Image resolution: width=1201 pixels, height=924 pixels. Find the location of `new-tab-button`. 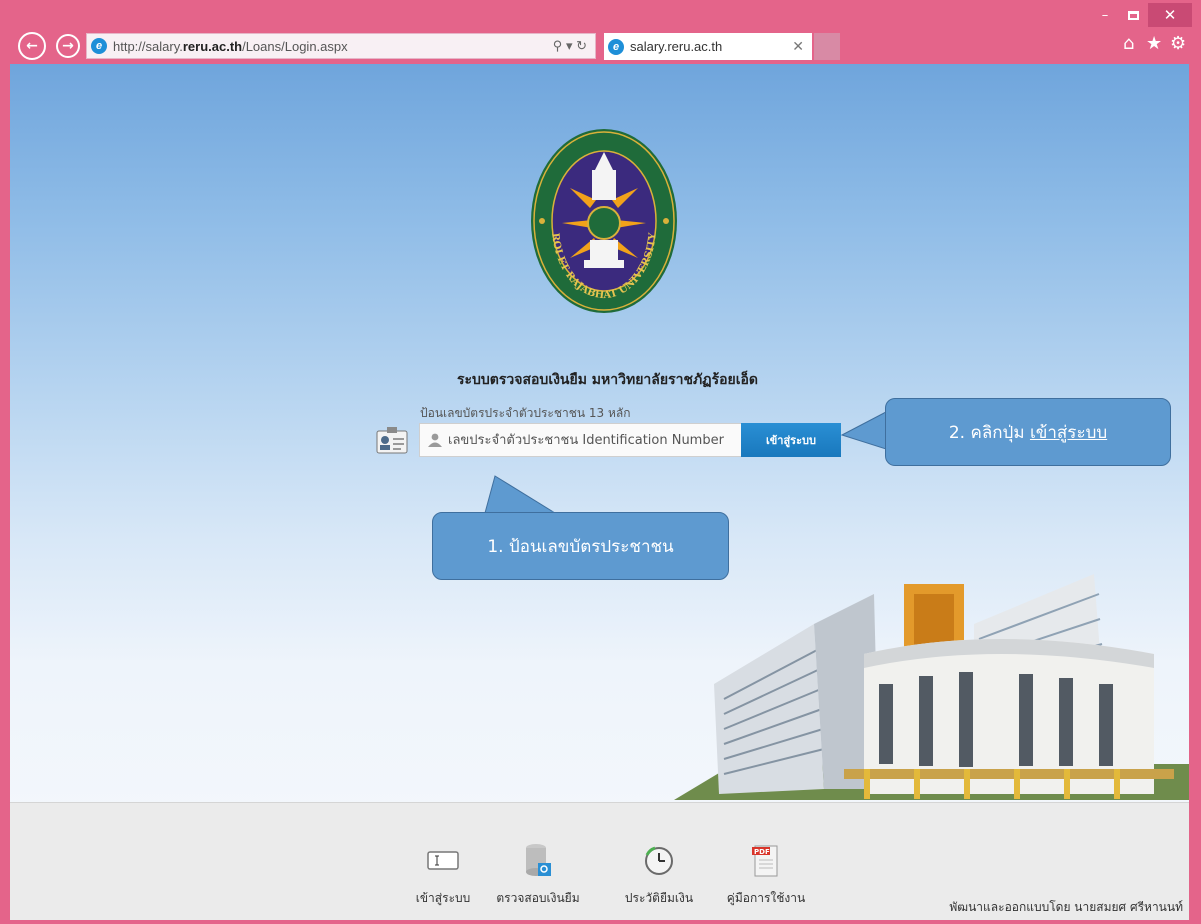

new-tab-button is located at coordinates (827, 46).